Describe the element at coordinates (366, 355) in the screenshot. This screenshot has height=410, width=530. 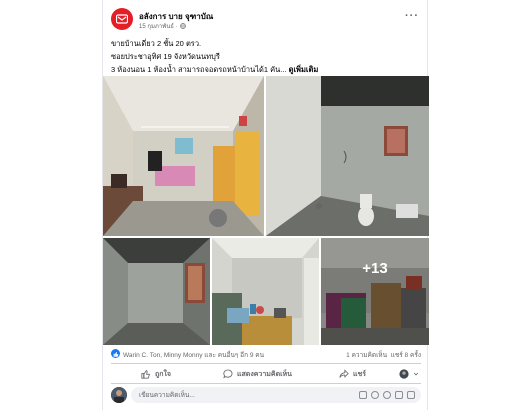
I see `comment-count: 1 ความคิดเห็น` at that location.